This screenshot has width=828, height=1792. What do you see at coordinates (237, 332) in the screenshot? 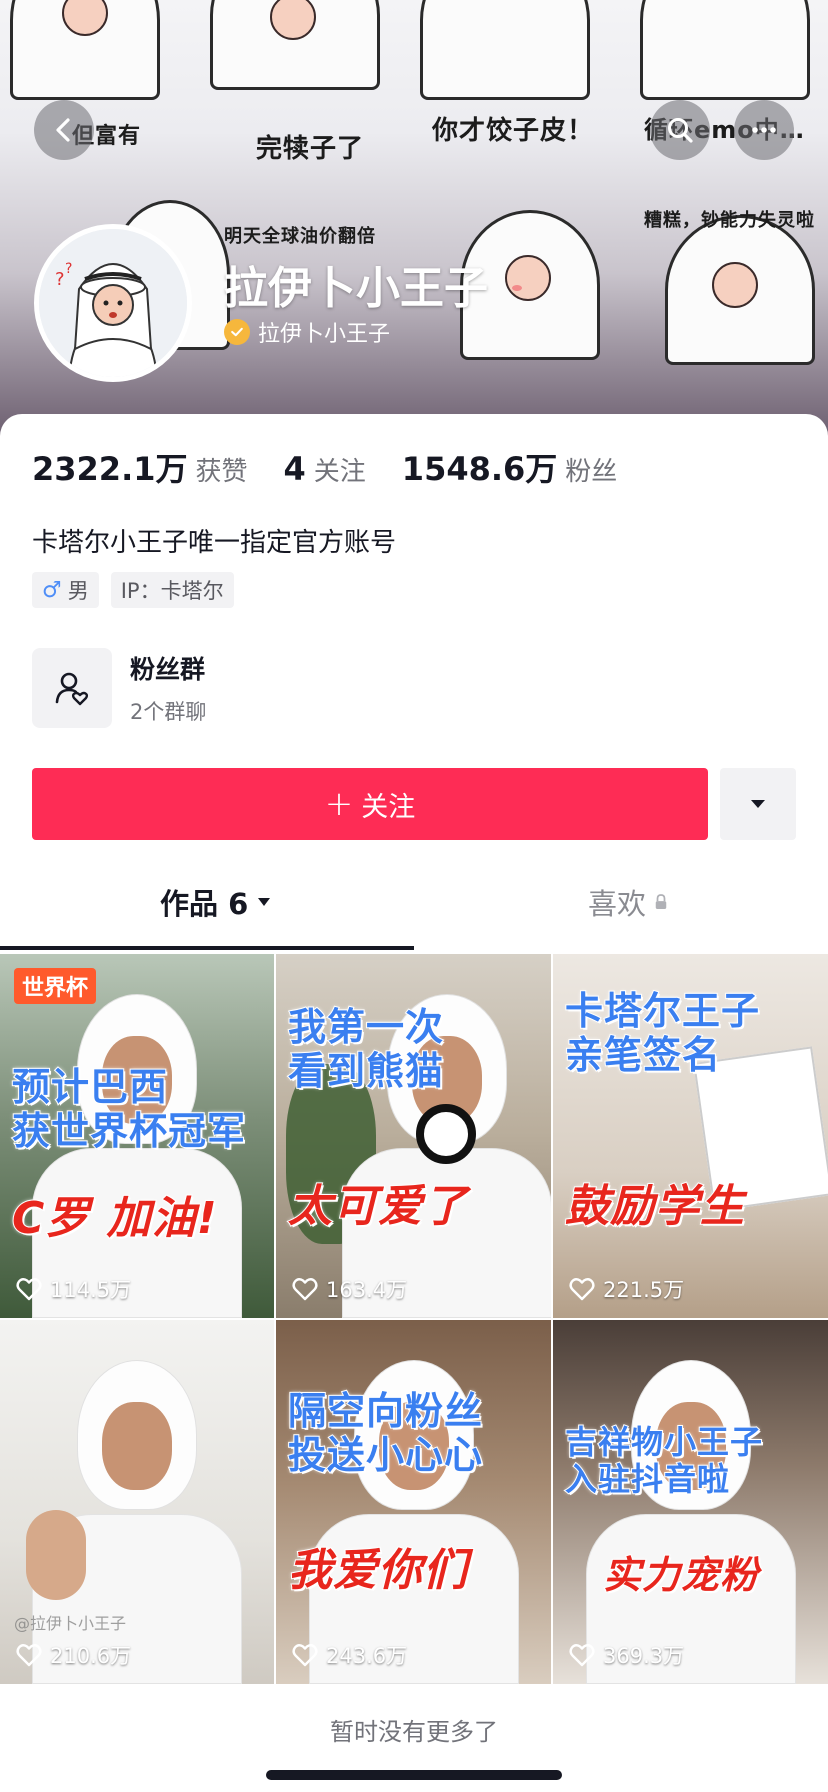
I see `verified-check-icon` at bounding box center [237, 332].